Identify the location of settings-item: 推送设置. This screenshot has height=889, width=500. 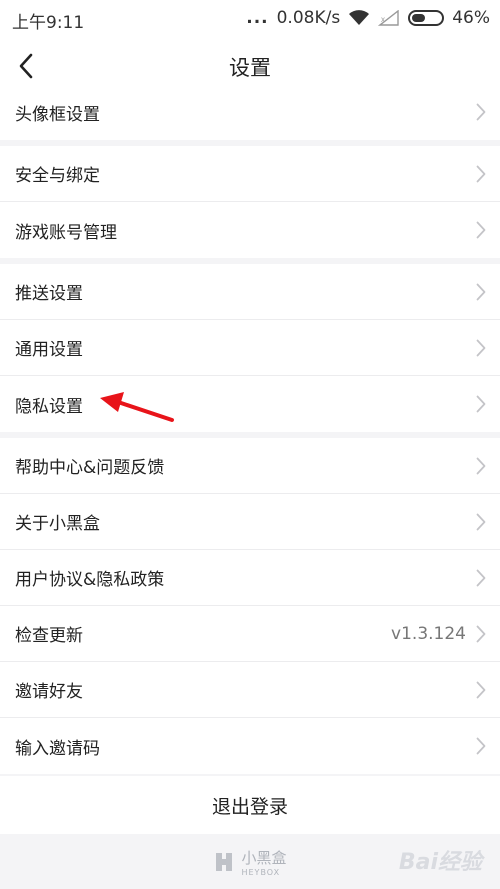
(250, 292).